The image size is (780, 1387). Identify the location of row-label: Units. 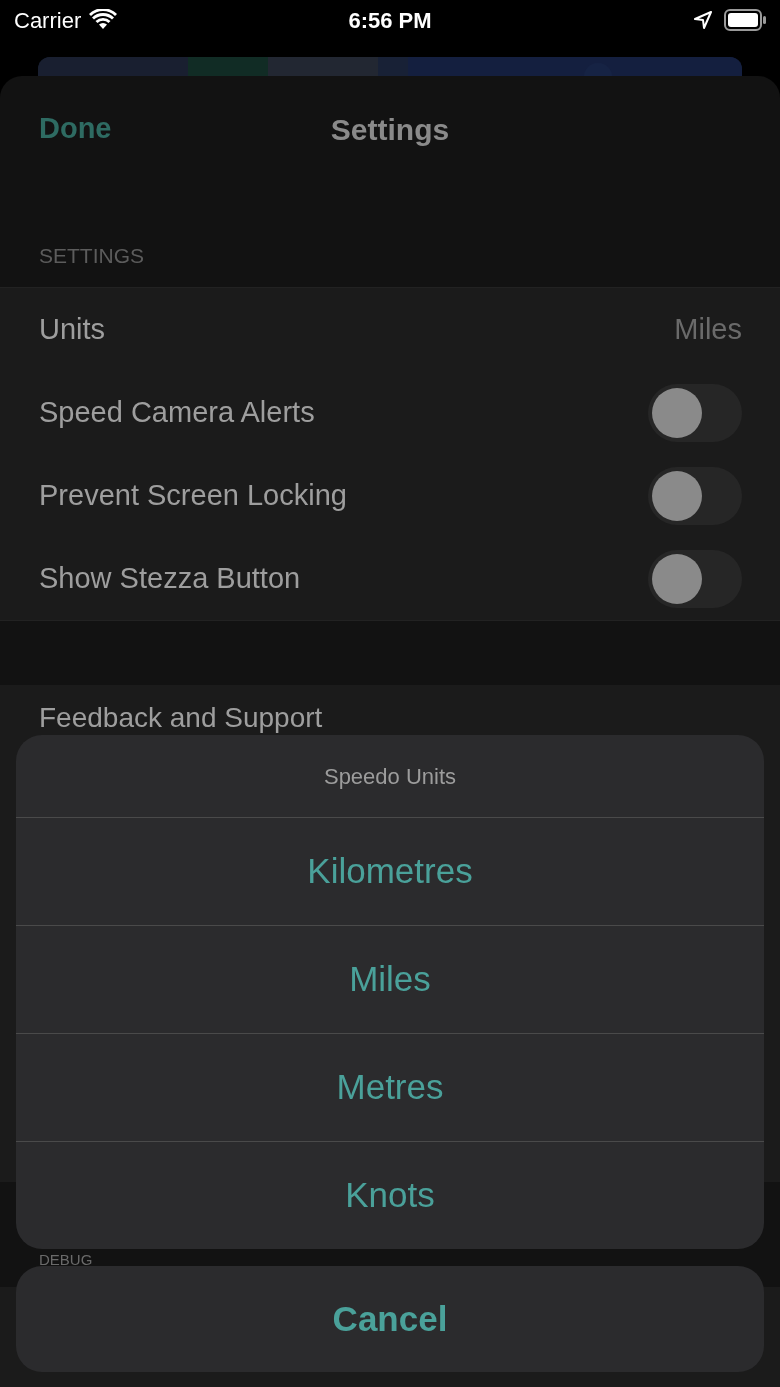
(72, 329).